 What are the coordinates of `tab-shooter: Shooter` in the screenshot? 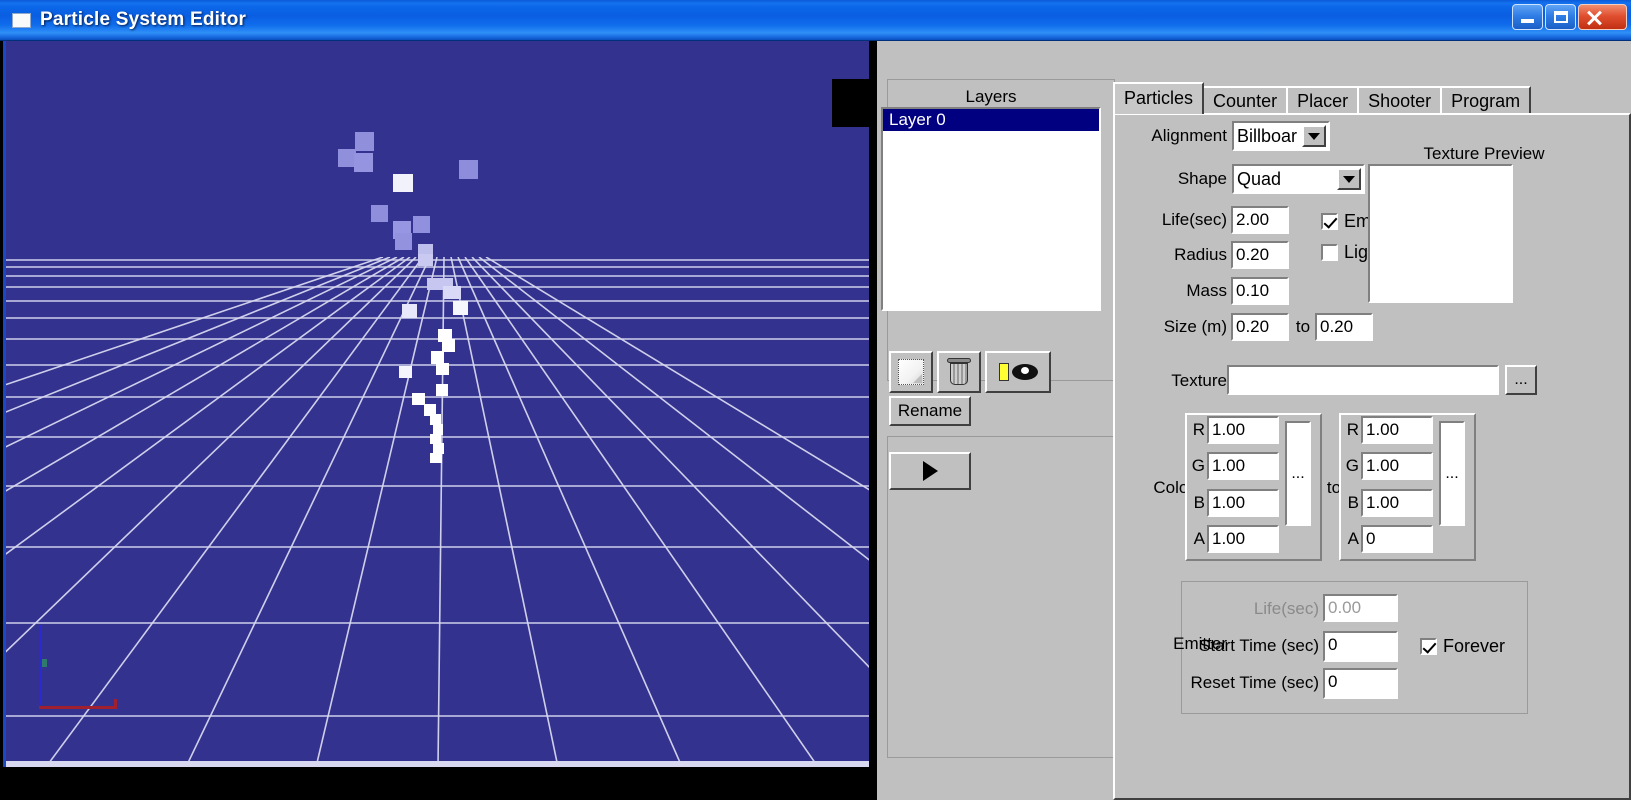 It's located at (1400, 100).